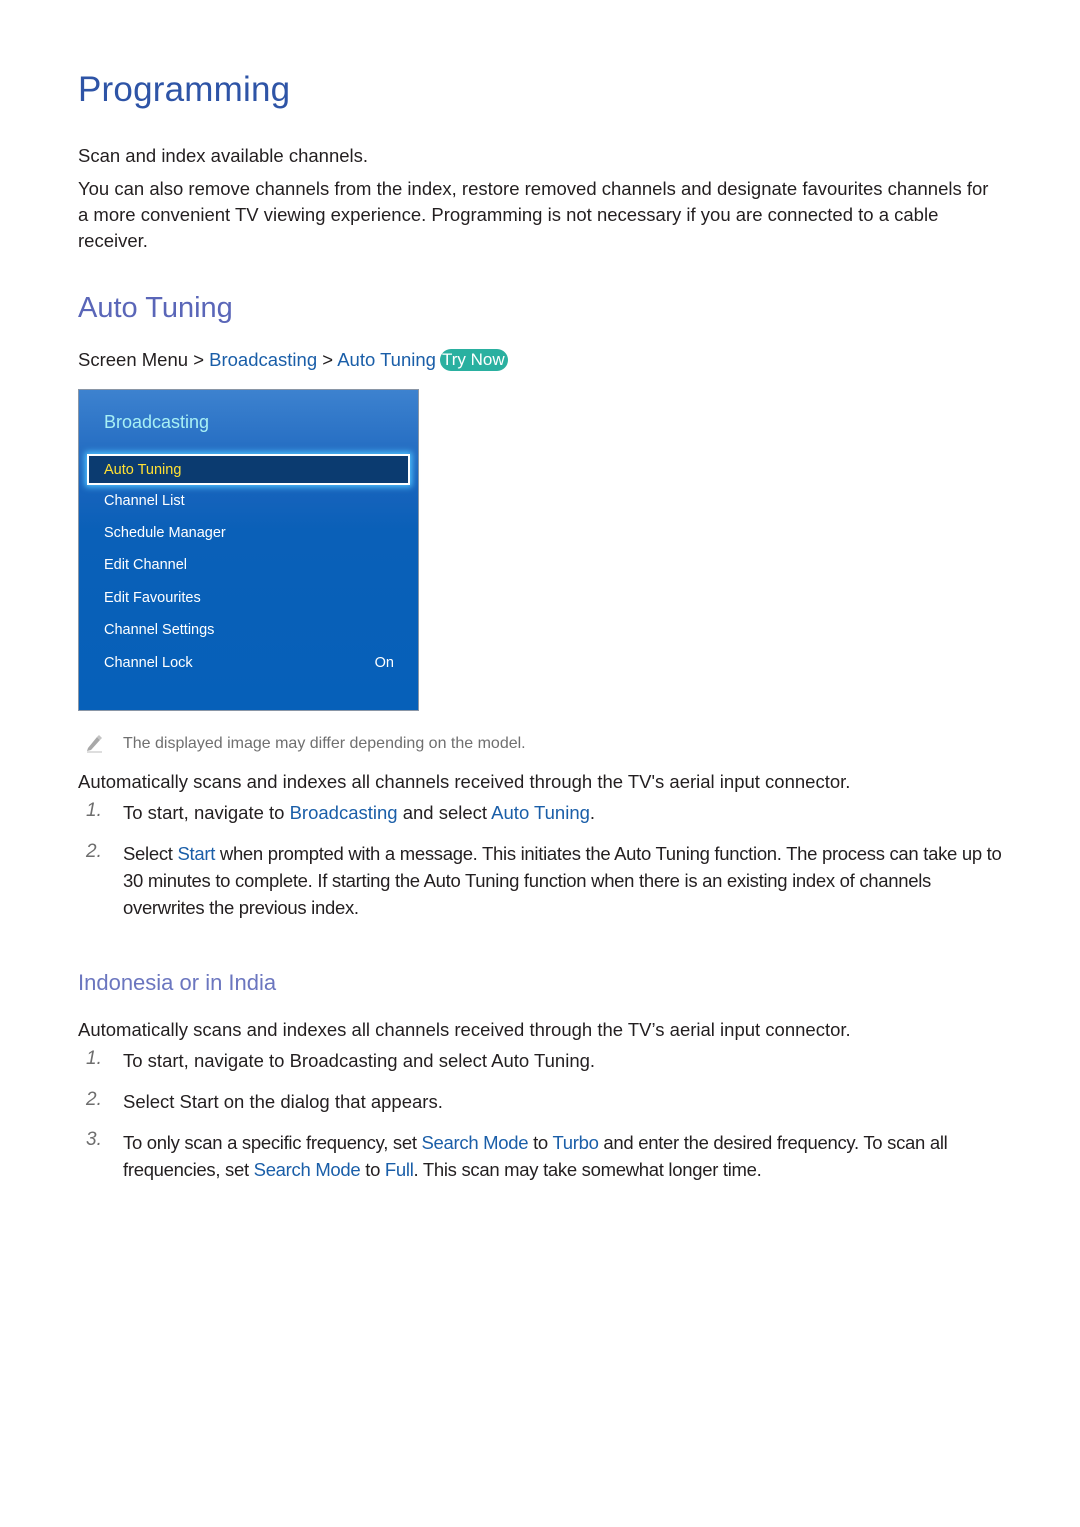  What do you see at coordinates (146, 565) in the screenshot?
I see `tv-menu-item-label: Edit Channel` at bounding box center [146, 565].